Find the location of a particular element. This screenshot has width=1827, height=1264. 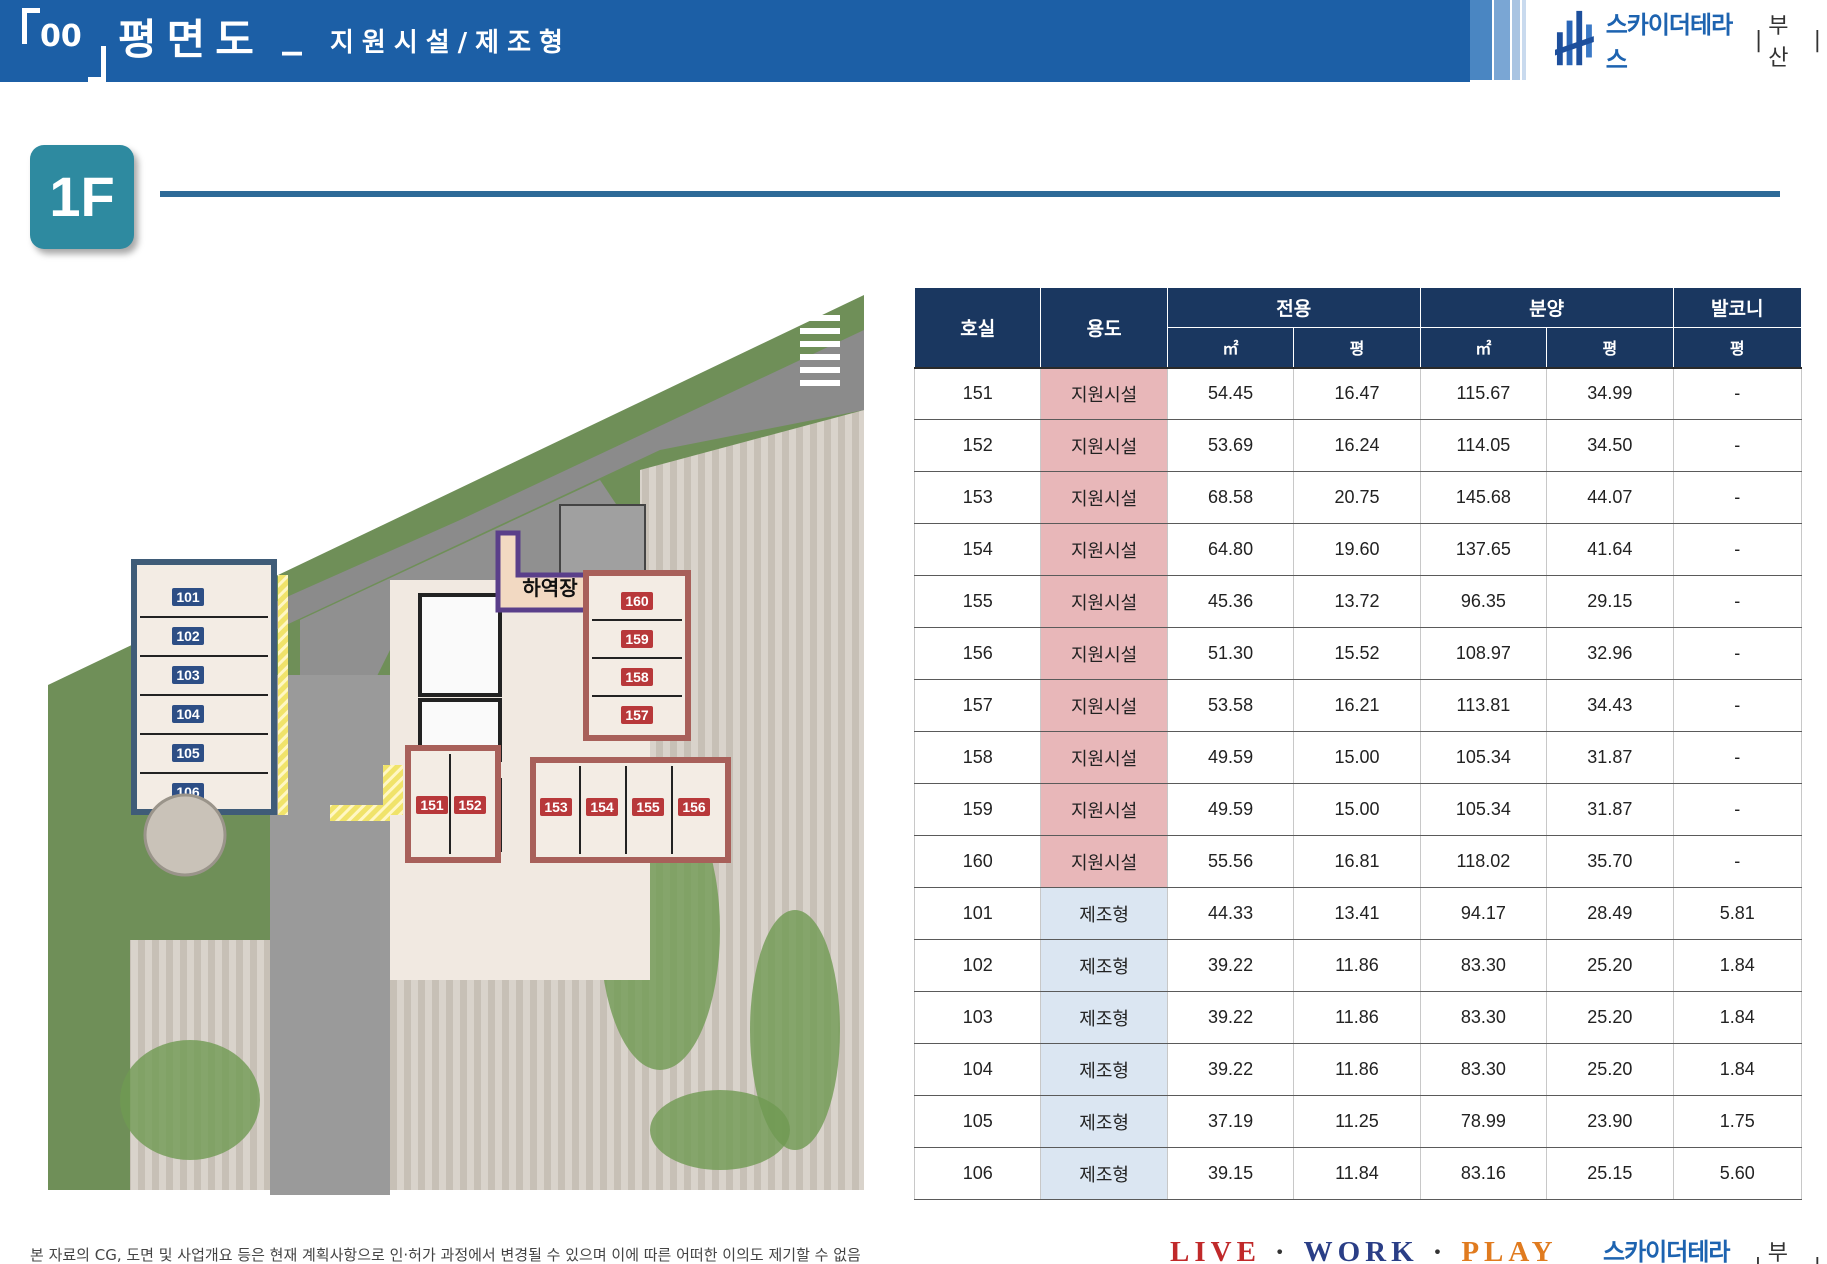

cell-balcony-pyeong: 1.75 is located at coordinates (1737, 1121).